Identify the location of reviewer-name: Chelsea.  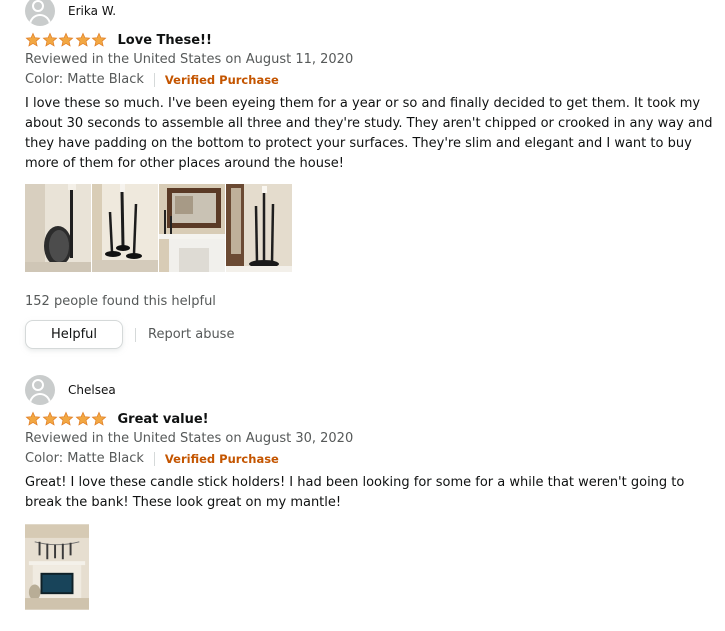
(92, 390).